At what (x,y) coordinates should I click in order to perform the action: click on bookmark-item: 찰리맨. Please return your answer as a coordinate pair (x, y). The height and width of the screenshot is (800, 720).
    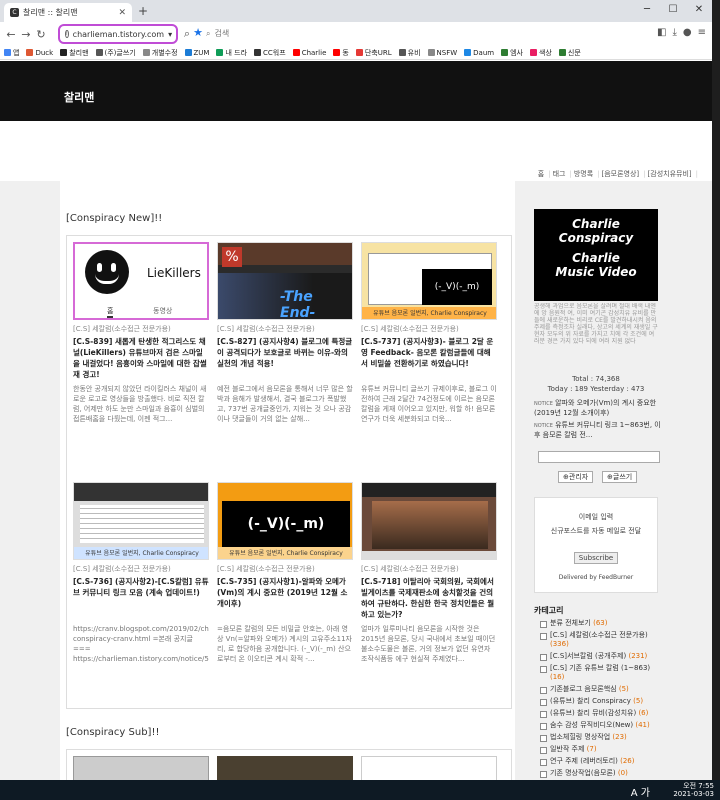
    Looking at the image, I should click on (74, 53).